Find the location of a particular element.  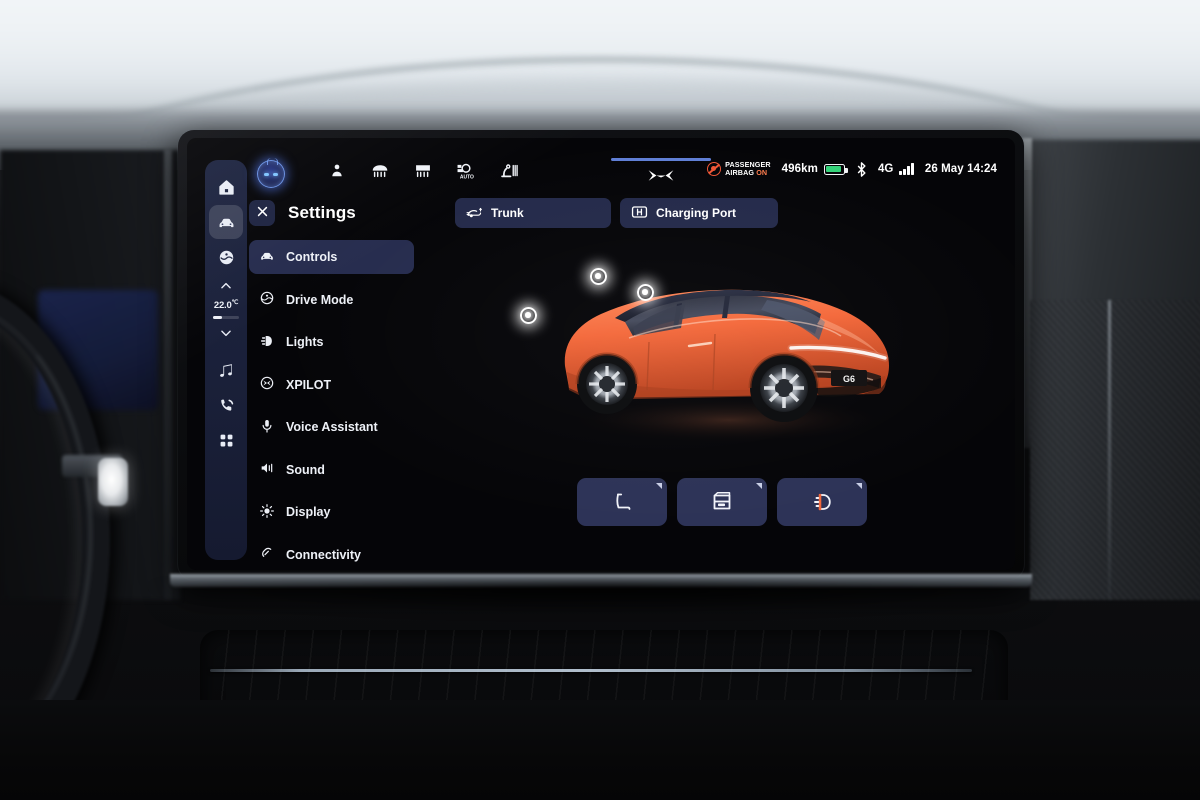

apps-grid-icon is located at coordinates (226, 440).